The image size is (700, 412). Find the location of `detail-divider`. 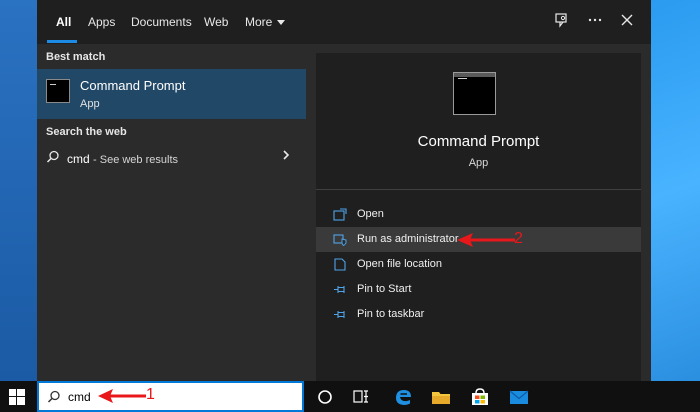

detail-divider is located at coordinates (478, 189).